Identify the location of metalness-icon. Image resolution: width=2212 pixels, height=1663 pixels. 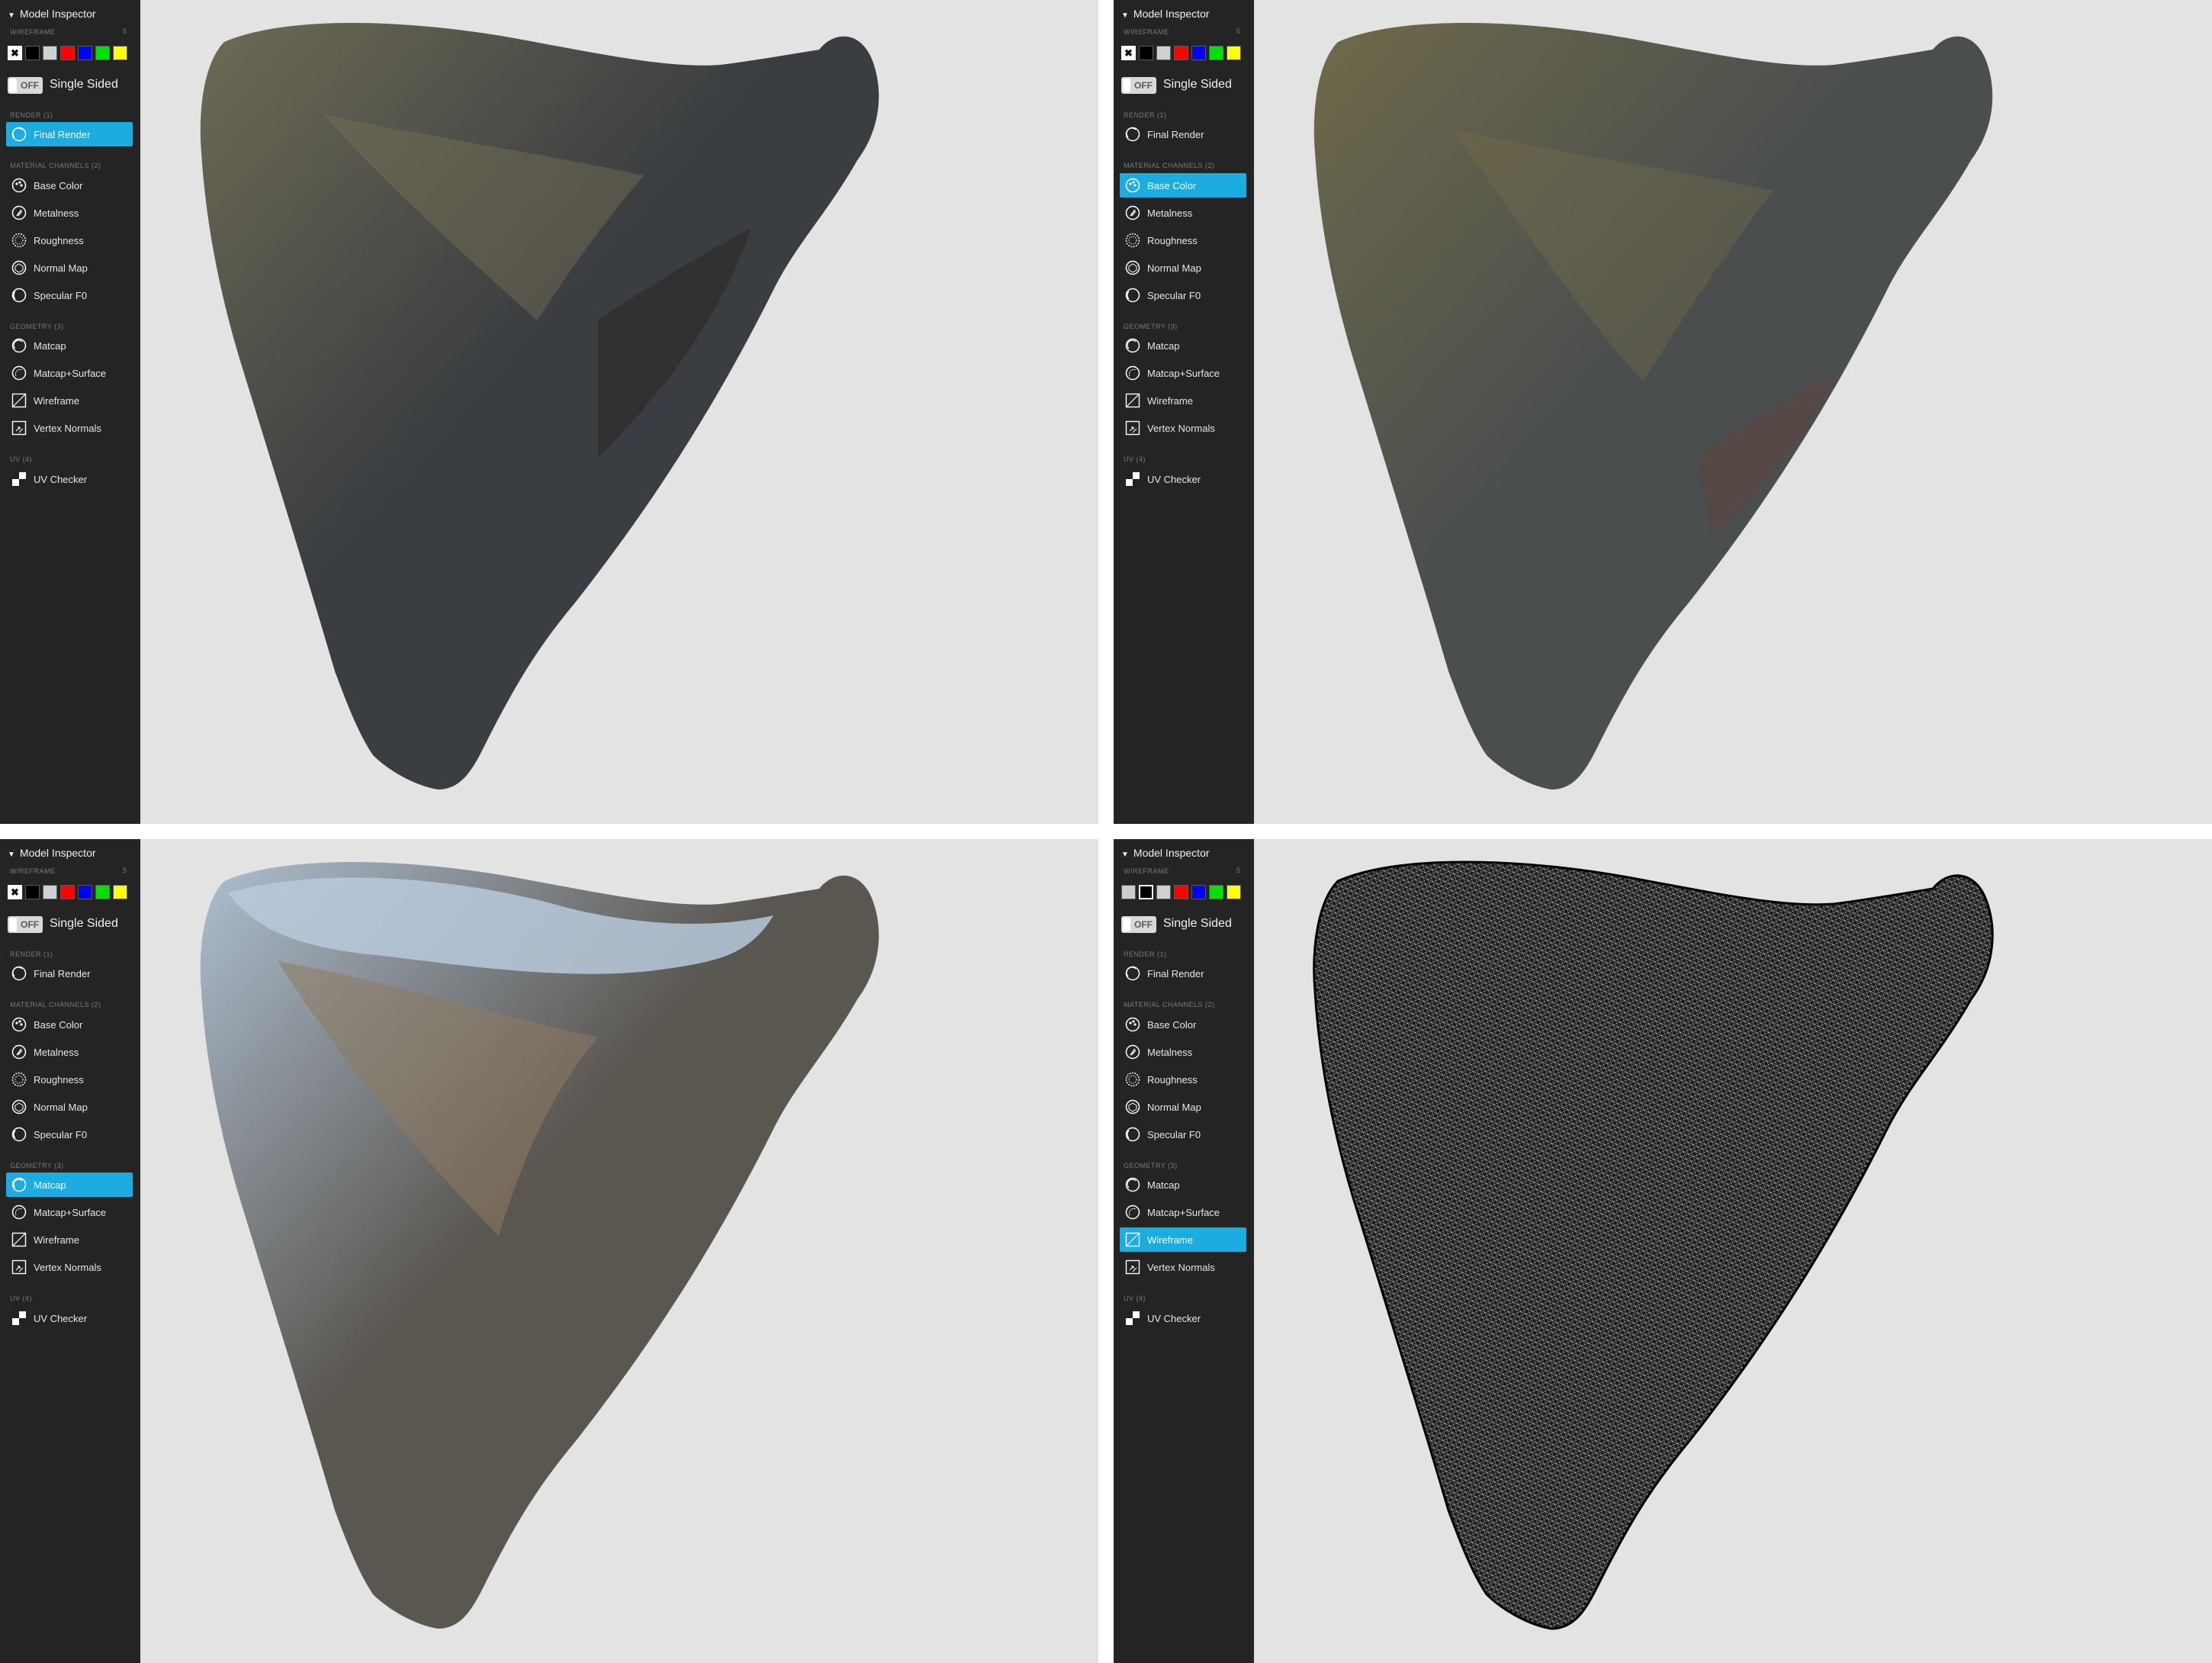
(19, 1052).